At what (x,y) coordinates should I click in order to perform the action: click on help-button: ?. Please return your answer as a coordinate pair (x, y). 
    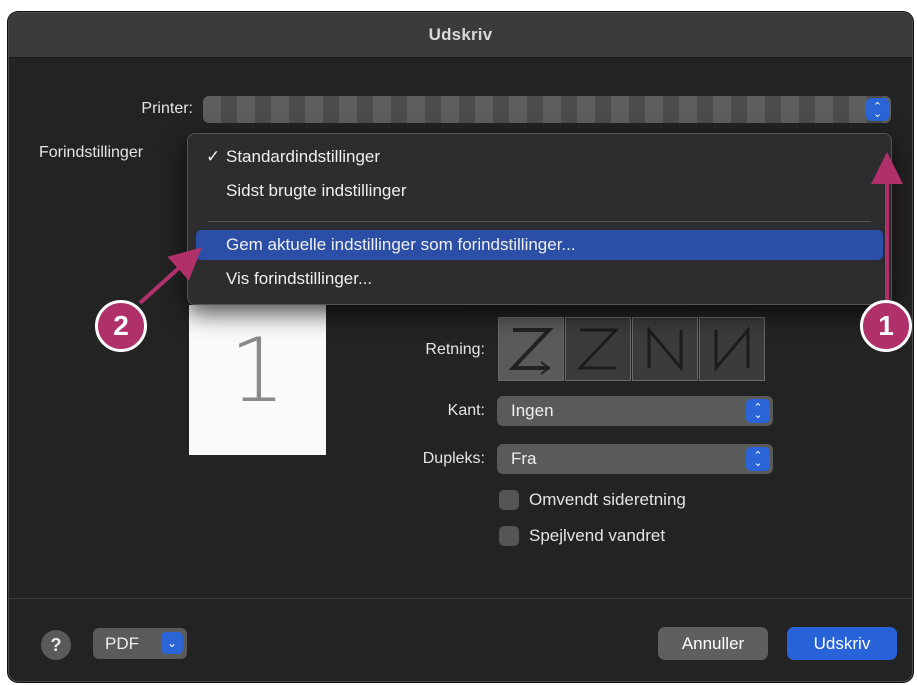
    Looking at the image, I should click on (56, 645).